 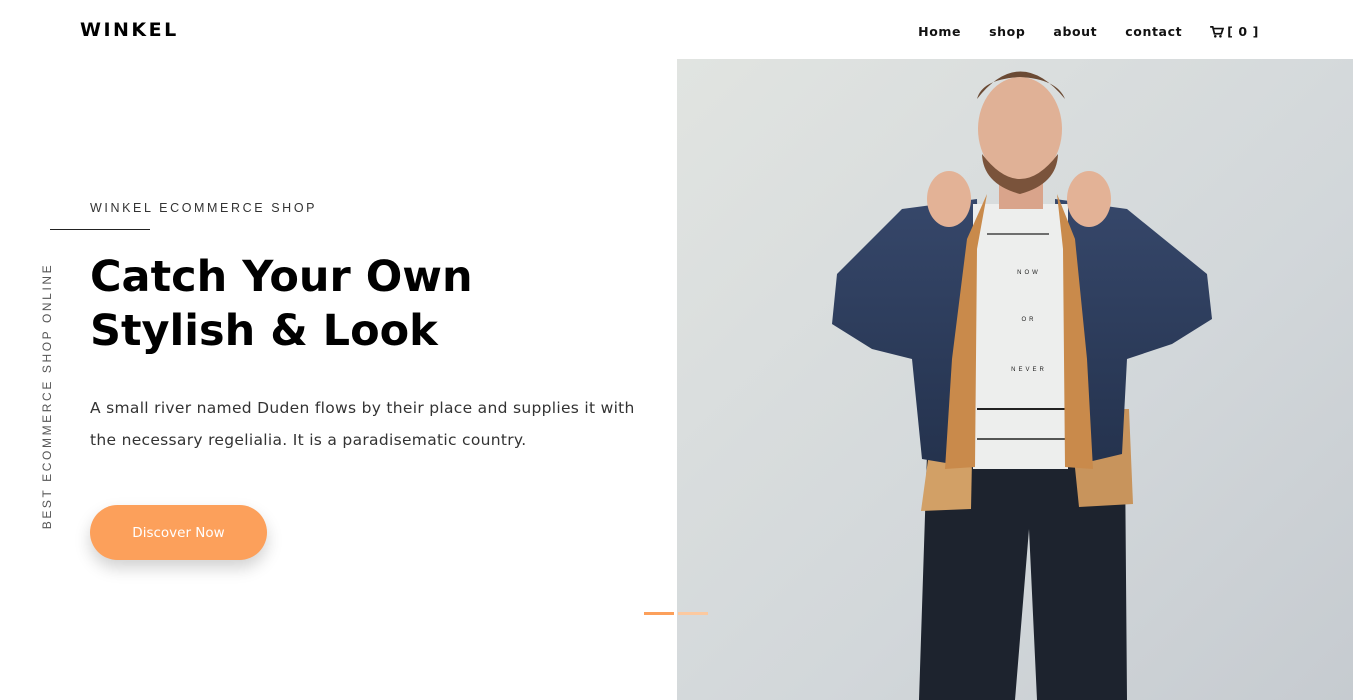 I want to click on discover-now-button: Discover Now, so click(x=178, y=532).